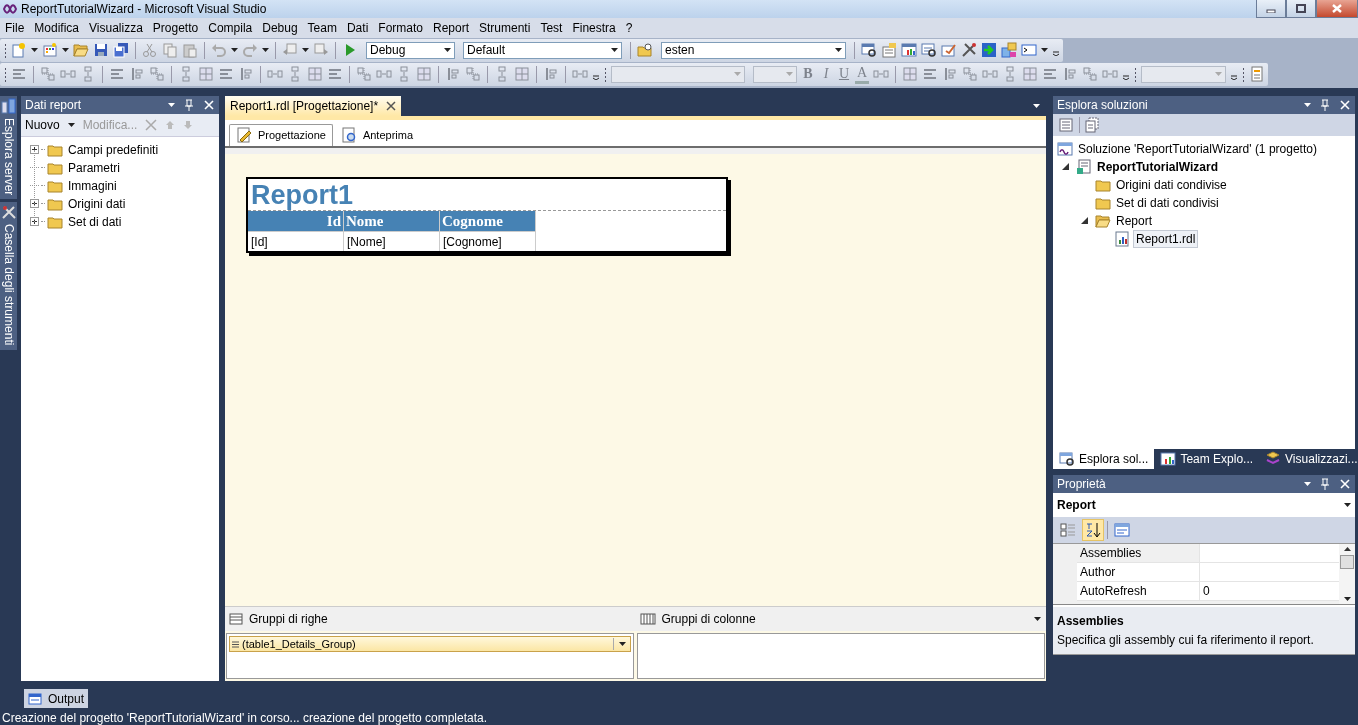 The height and width of the screenshot is (725, 1358). What do you see at coordinates (296, 220) in the screenshot?
I see `column-header-cell: Id` at bounding box center [296, 220].